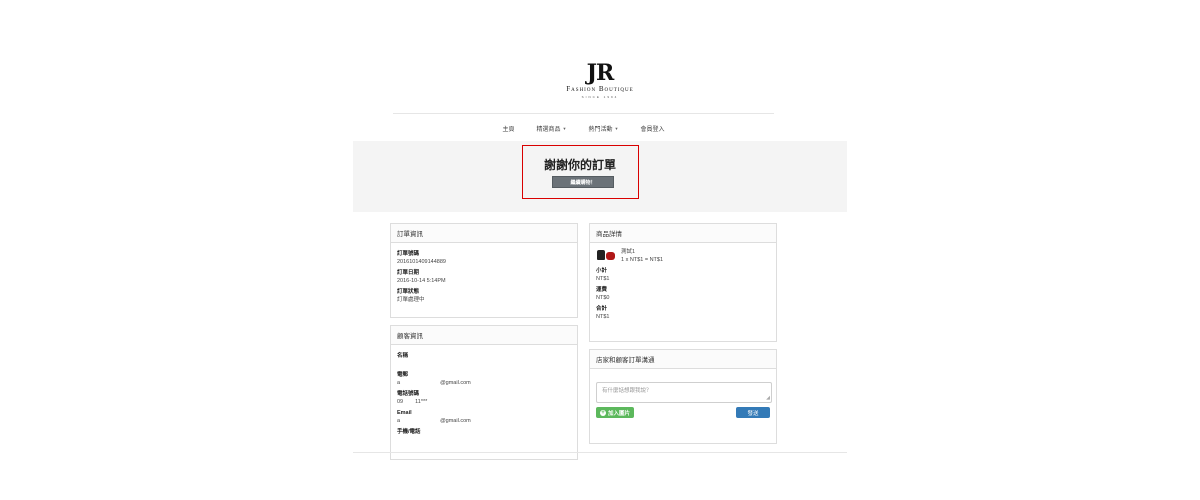 Image resolution: width=1200 pixels, height=500 pixels. I want to click on send-button: 發送, so click(753, 412).